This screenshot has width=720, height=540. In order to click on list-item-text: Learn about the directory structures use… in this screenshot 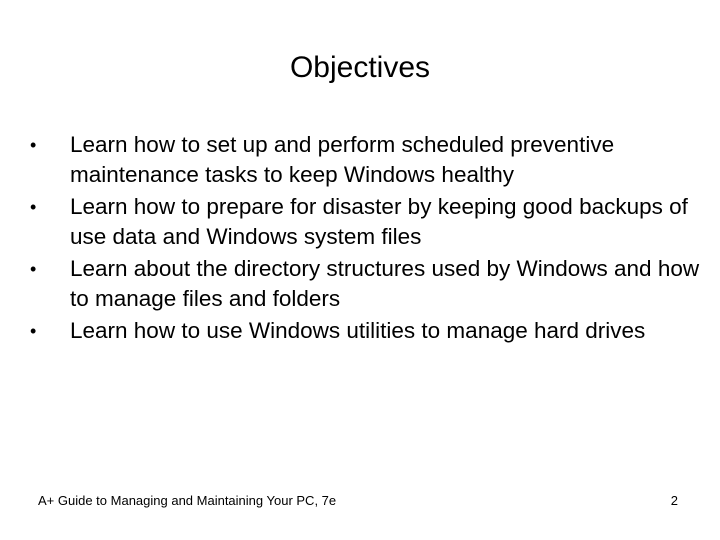, I will do `click(385, 283)`.